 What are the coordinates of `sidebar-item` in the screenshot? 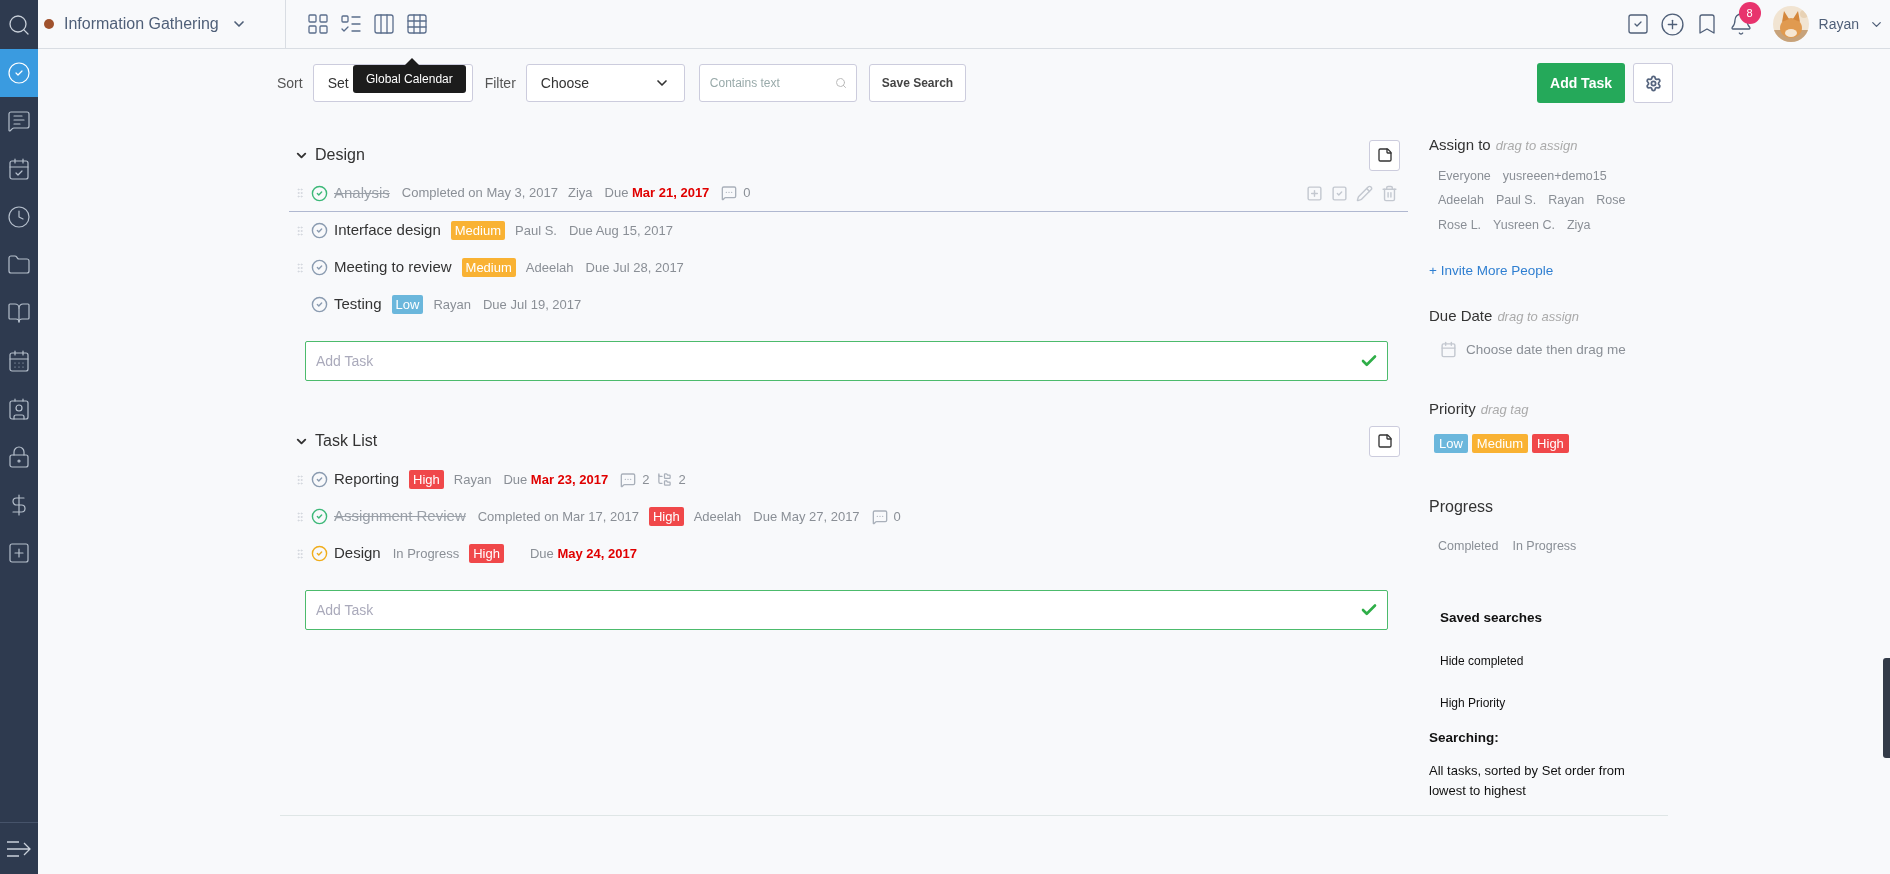 It's located at (19, 73).